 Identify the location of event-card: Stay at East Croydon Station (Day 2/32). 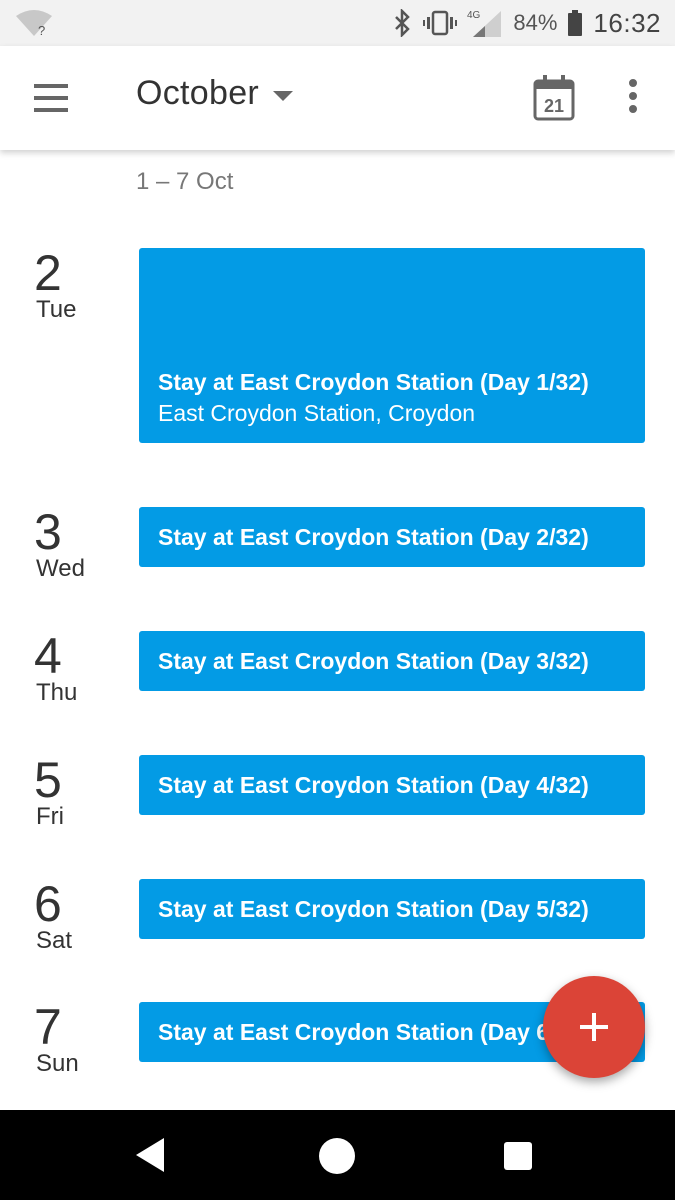
(392, 537).